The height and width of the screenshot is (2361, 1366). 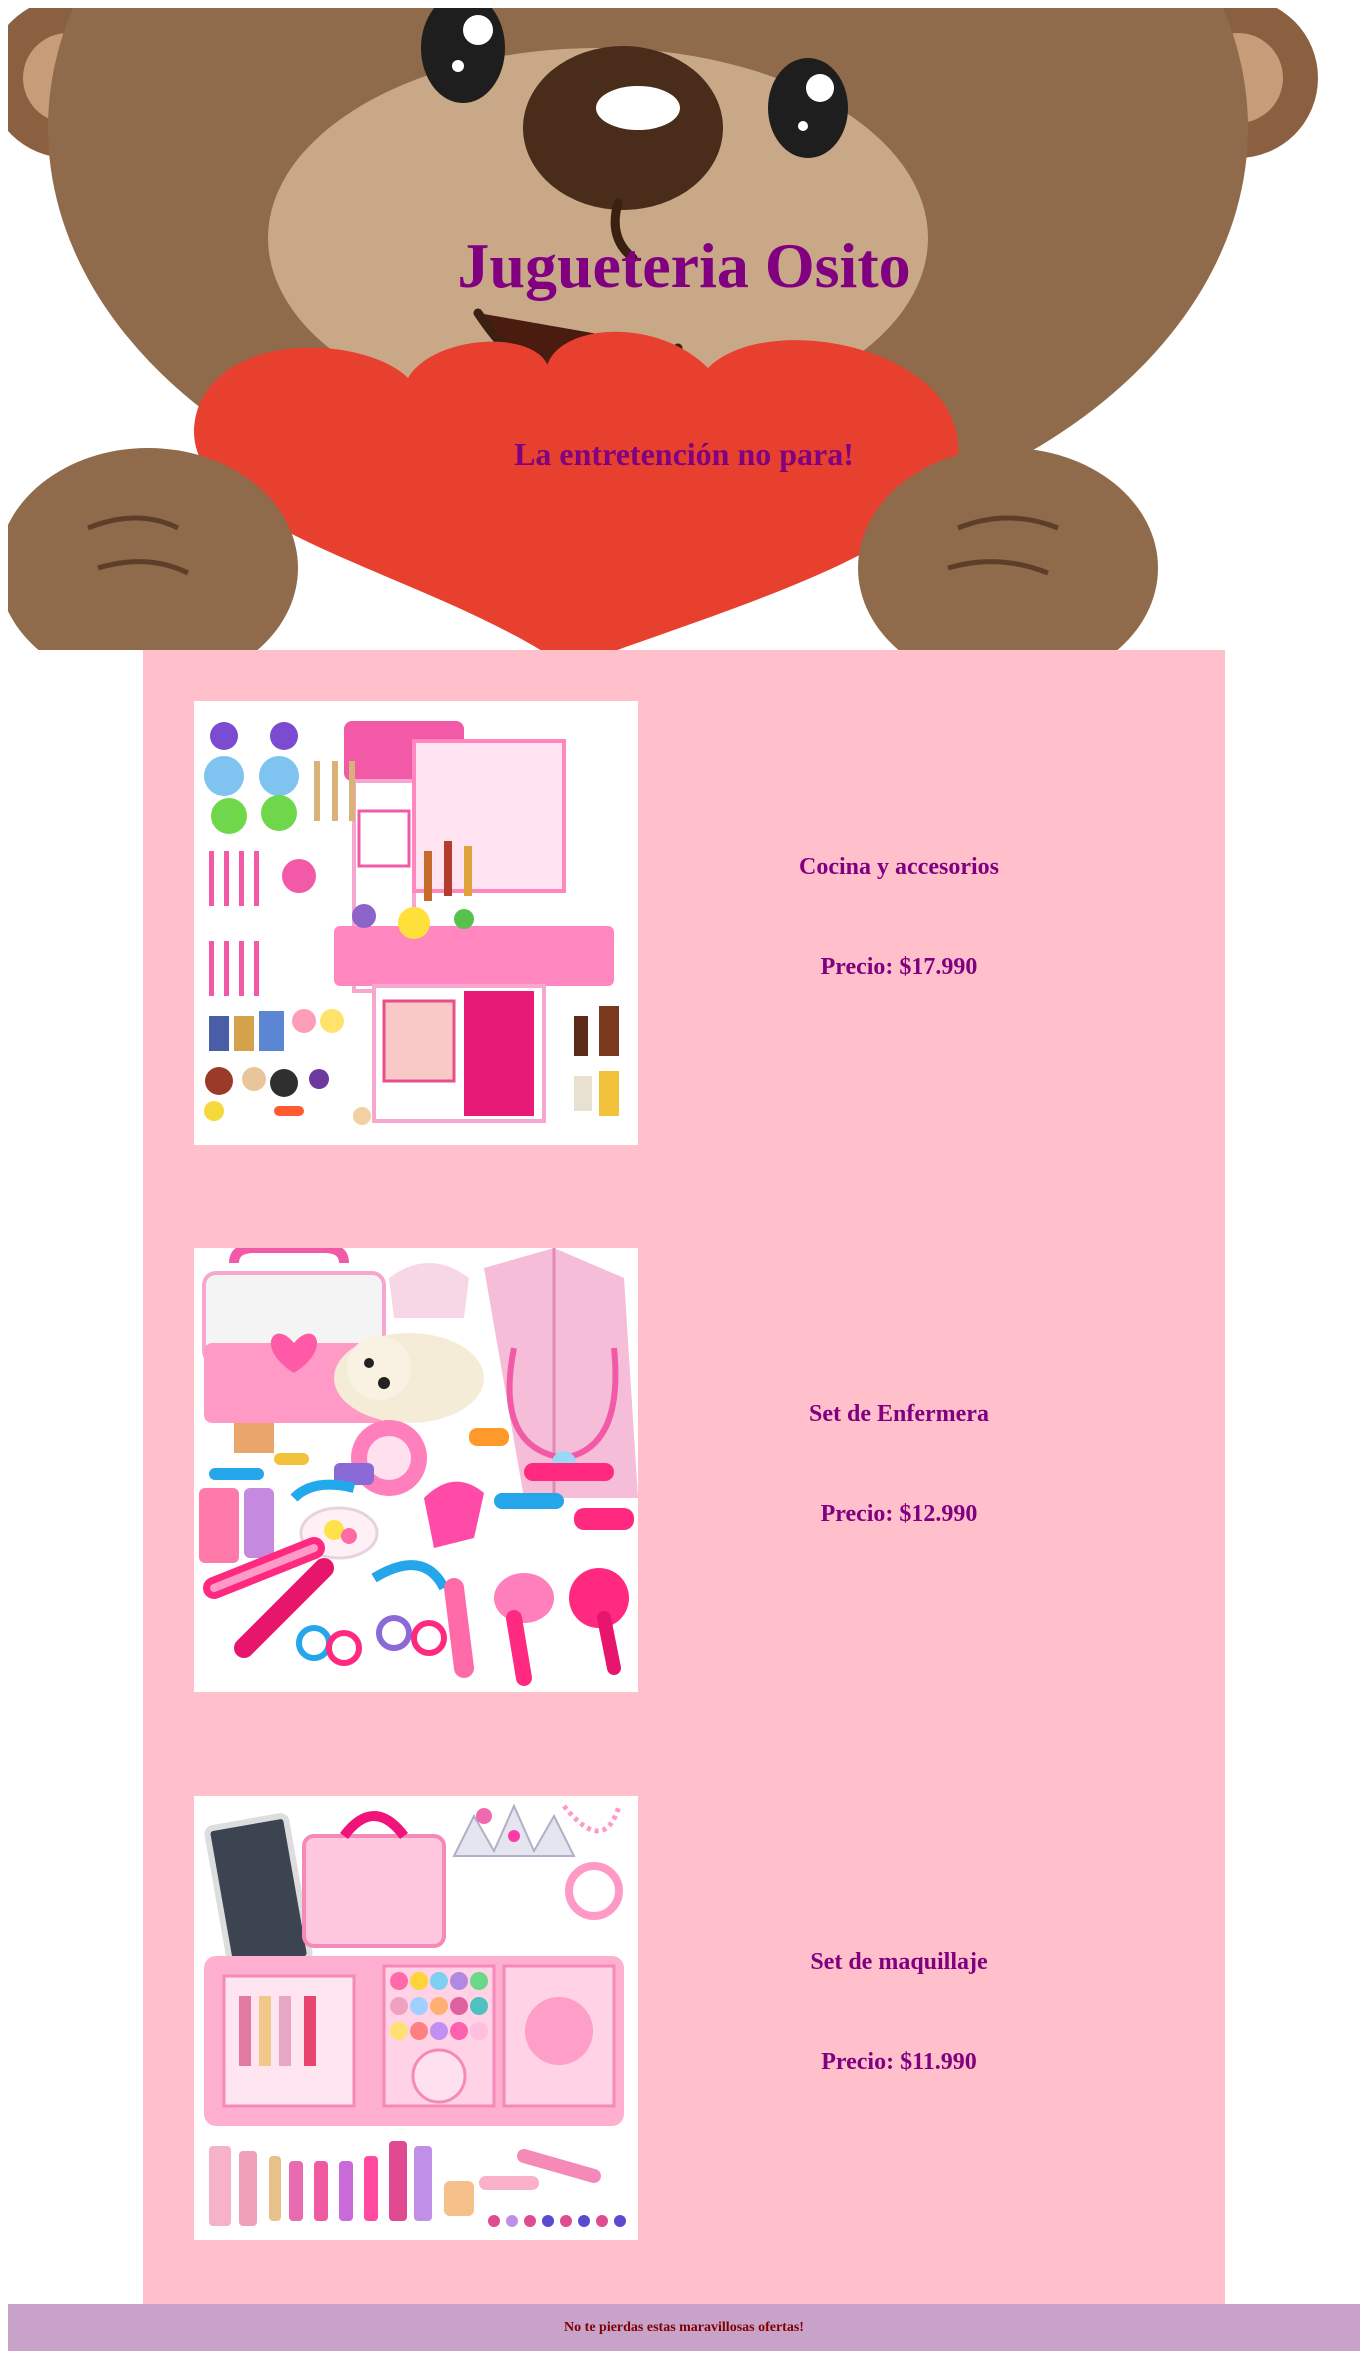 I want to click on product-image-nurse-set, so click(x=416, y=1470).